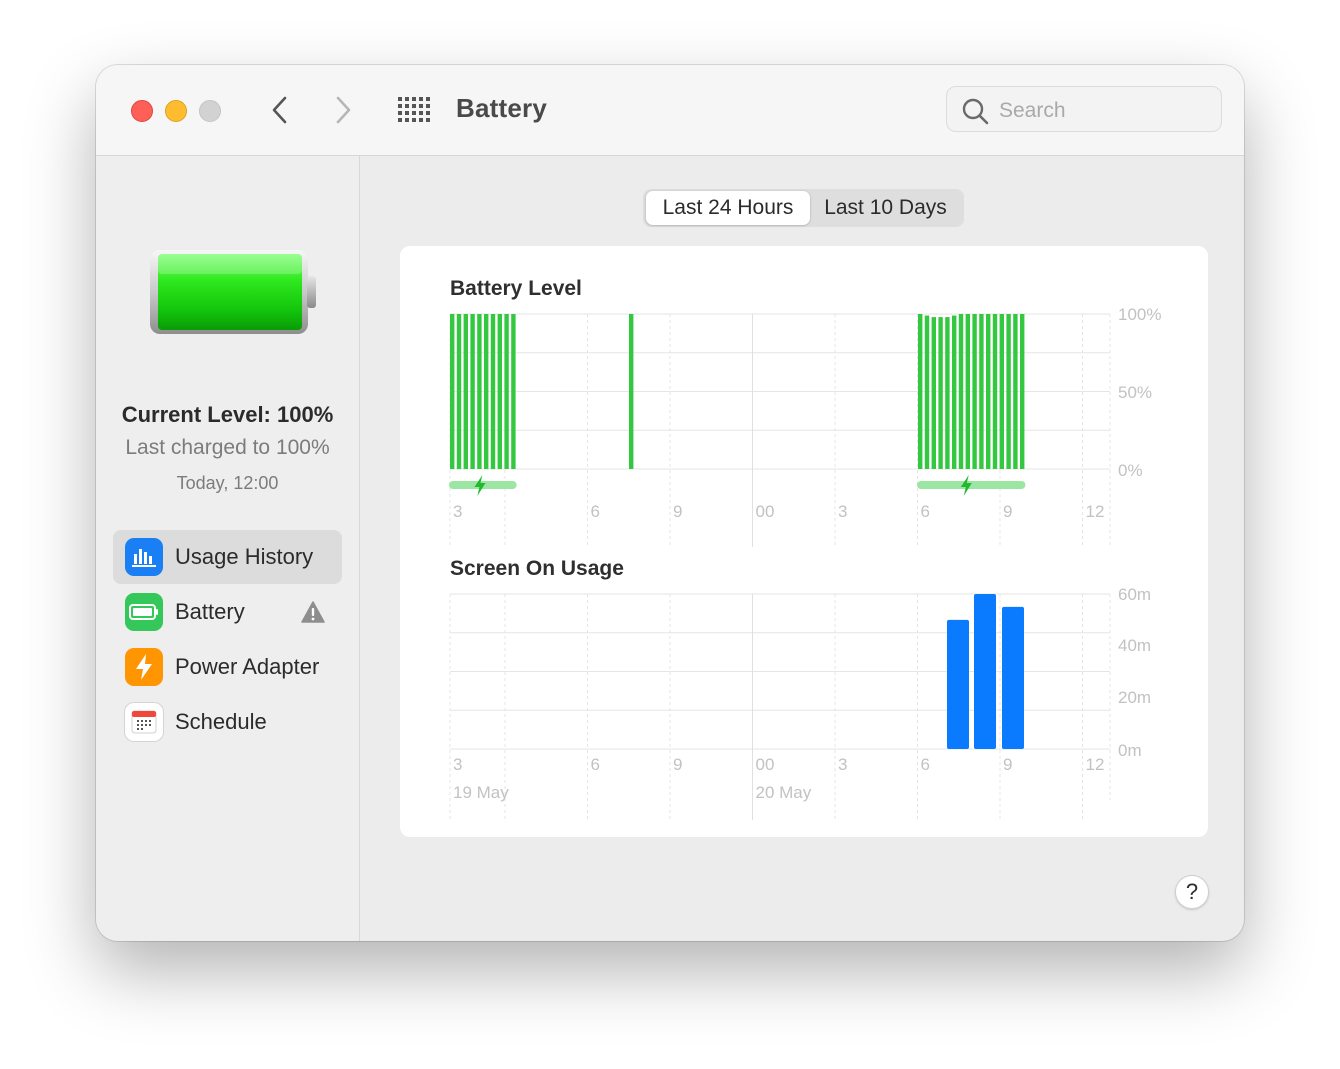 Image resolution: width=1340 pixels, height=1069 pixels. I want to click on chevron-right-icon, so click(343, 110).